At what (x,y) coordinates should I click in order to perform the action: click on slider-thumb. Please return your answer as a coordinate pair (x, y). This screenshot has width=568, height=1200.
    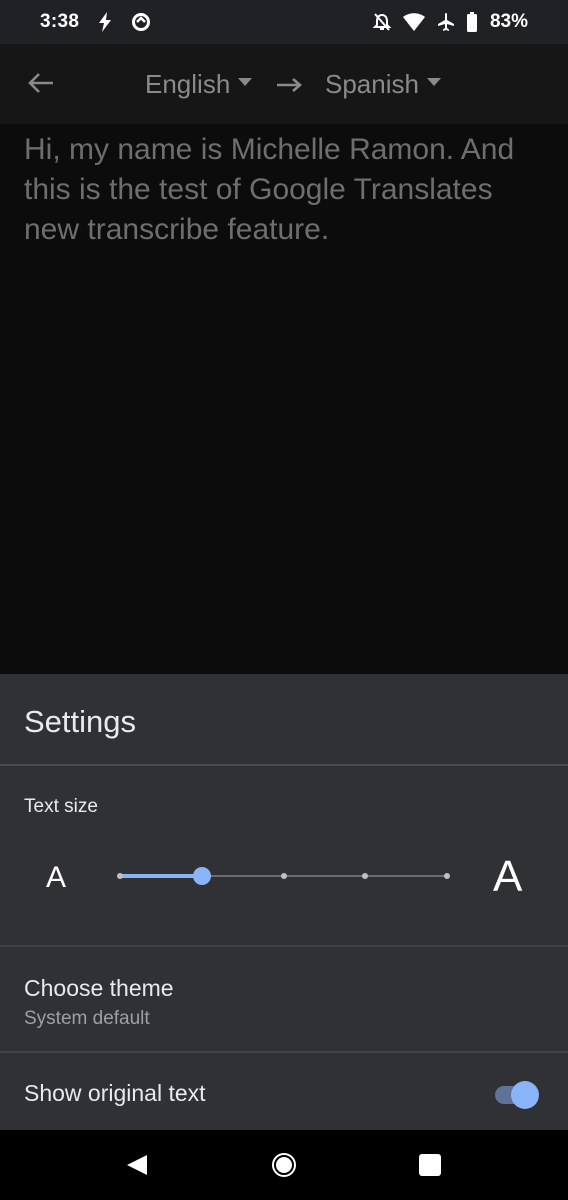
    Looking at the image, I should click on (201, 876).